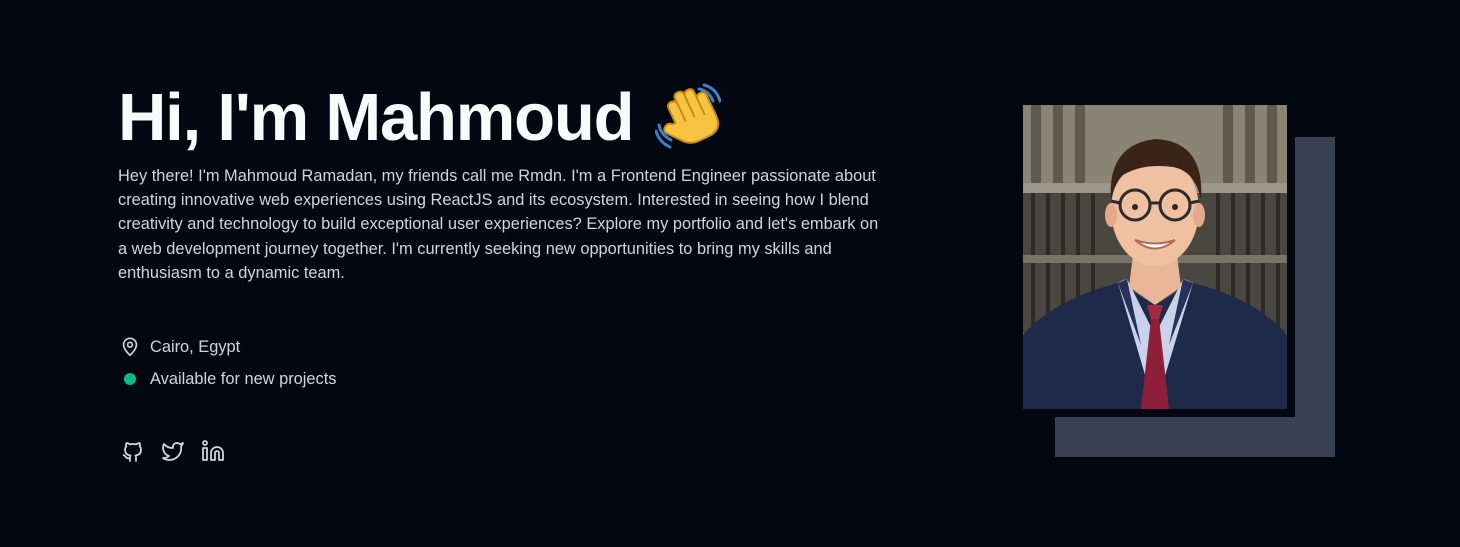 The height and width of the screenshot is (547, 1460). What do you see at coordinates (243, 378) in the screenshot?
I see `availability-text: Available for new projects` at bounding box center [243, 378].